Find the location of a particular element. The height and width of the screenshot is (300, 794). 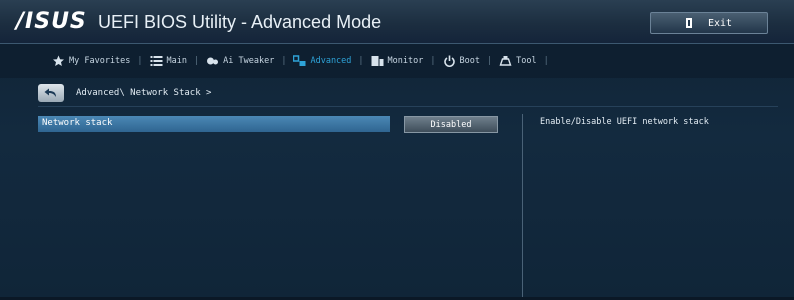

back-button is located at coordinates (51, 93).